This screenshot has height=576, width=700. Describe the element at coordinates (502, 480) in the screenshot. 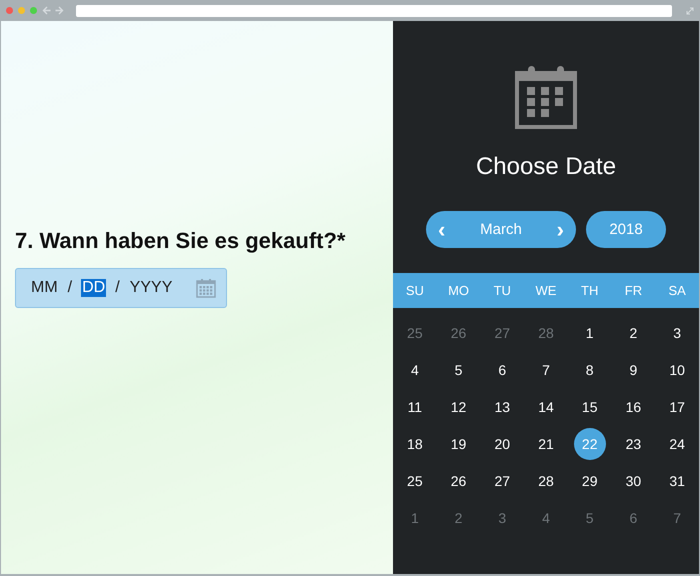

I see `day-button: 27` at that location.